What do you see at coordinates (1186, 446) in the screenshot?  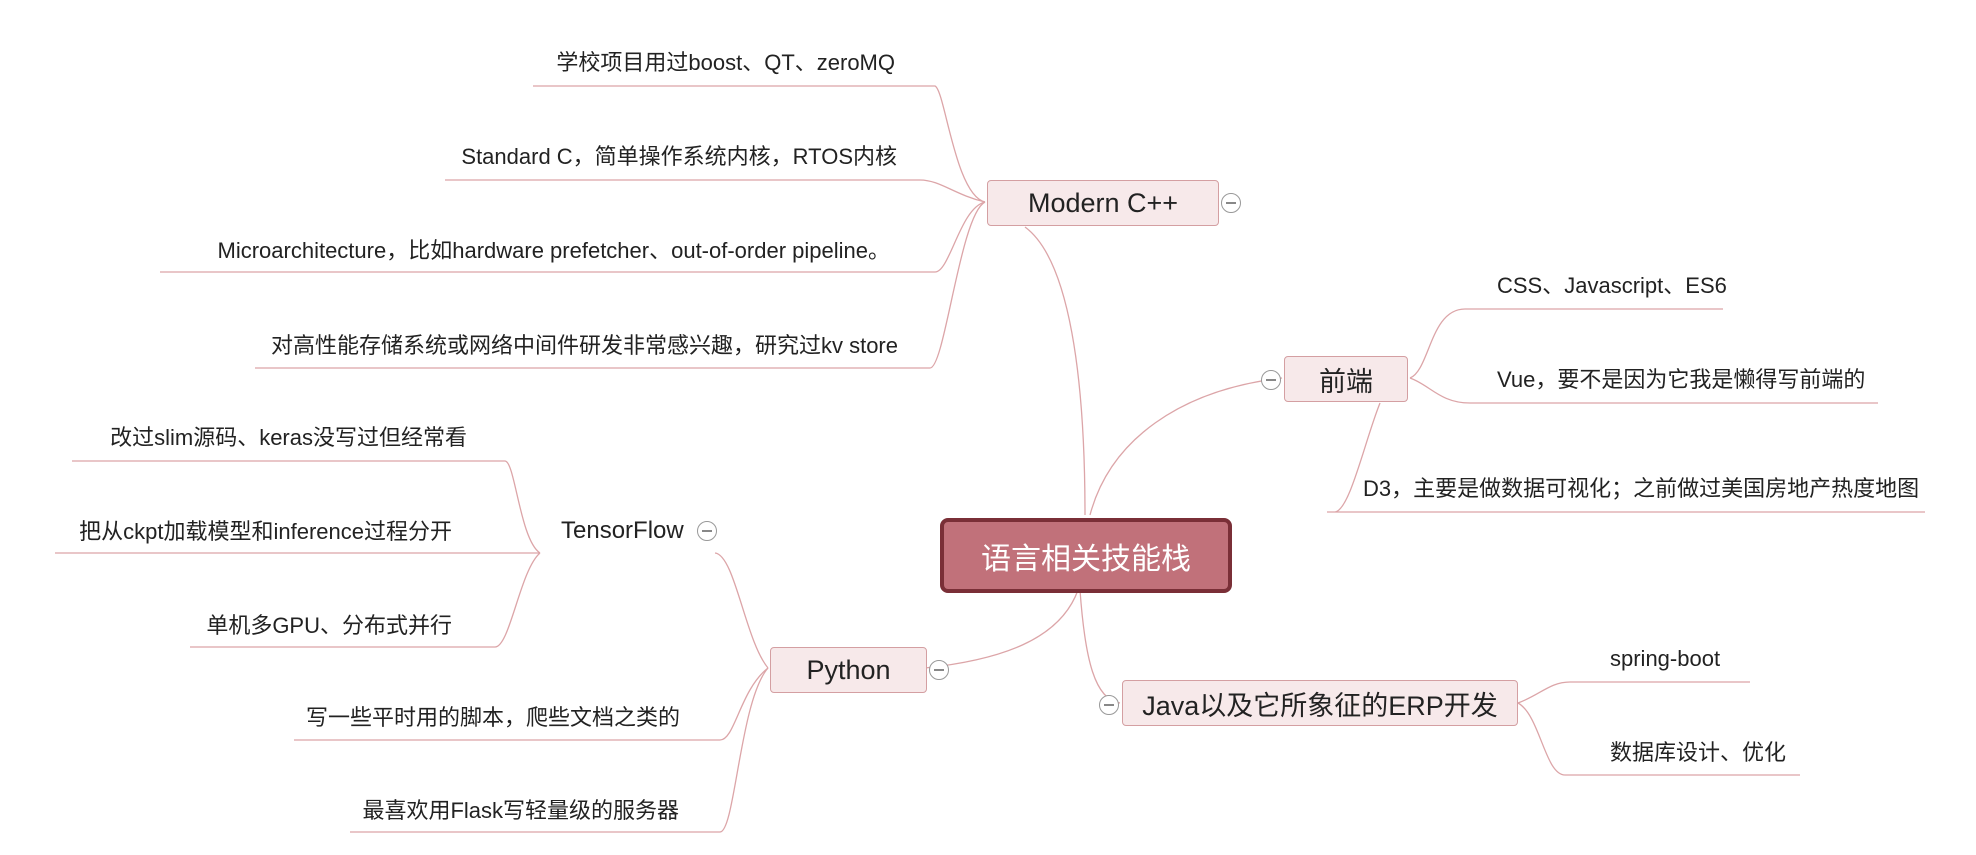 I see `link-central-frontend` at bounding box center [1186, 446].